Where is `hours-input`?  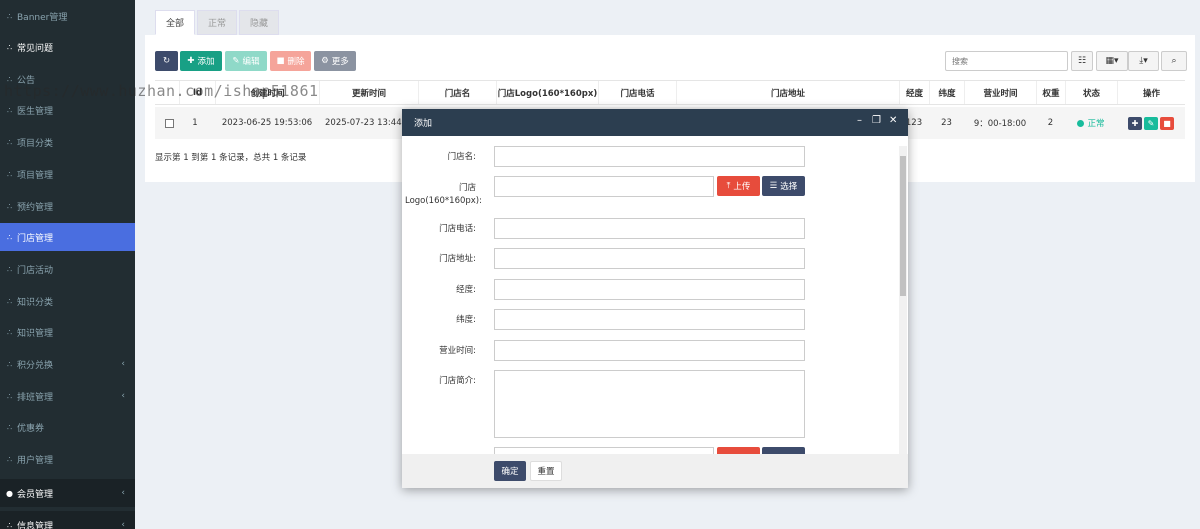
hours-input is located at coordinates (649, 350).